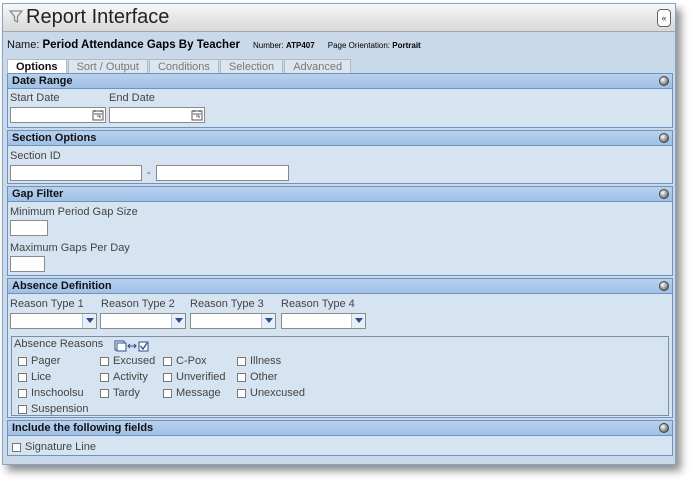 The width and height of the screenshot is (700, 484). I want to click on reason-label: Other, so click(264, 377).